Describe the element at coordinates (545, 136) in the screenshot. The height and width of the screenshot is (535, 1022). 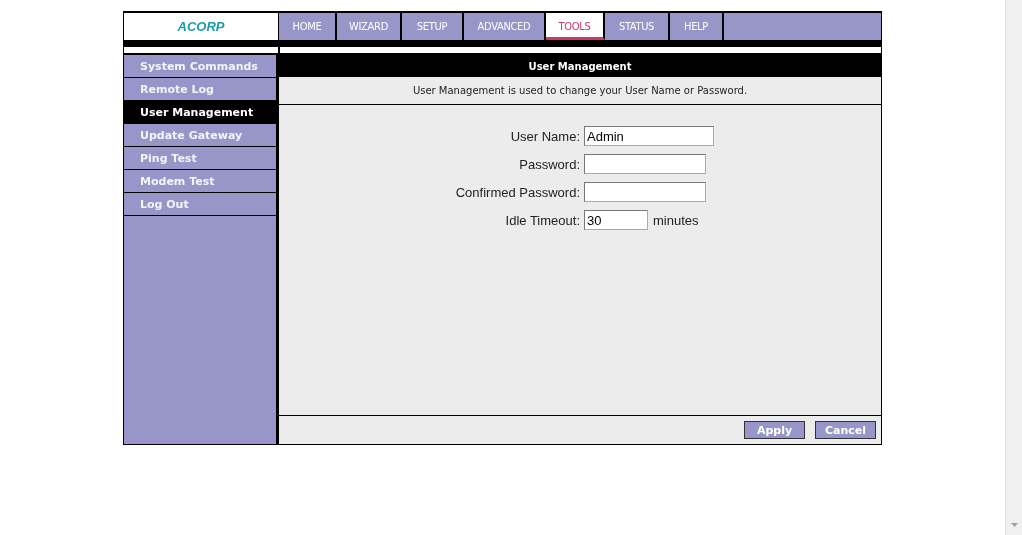
I see `field-label: User Name:` at that location.